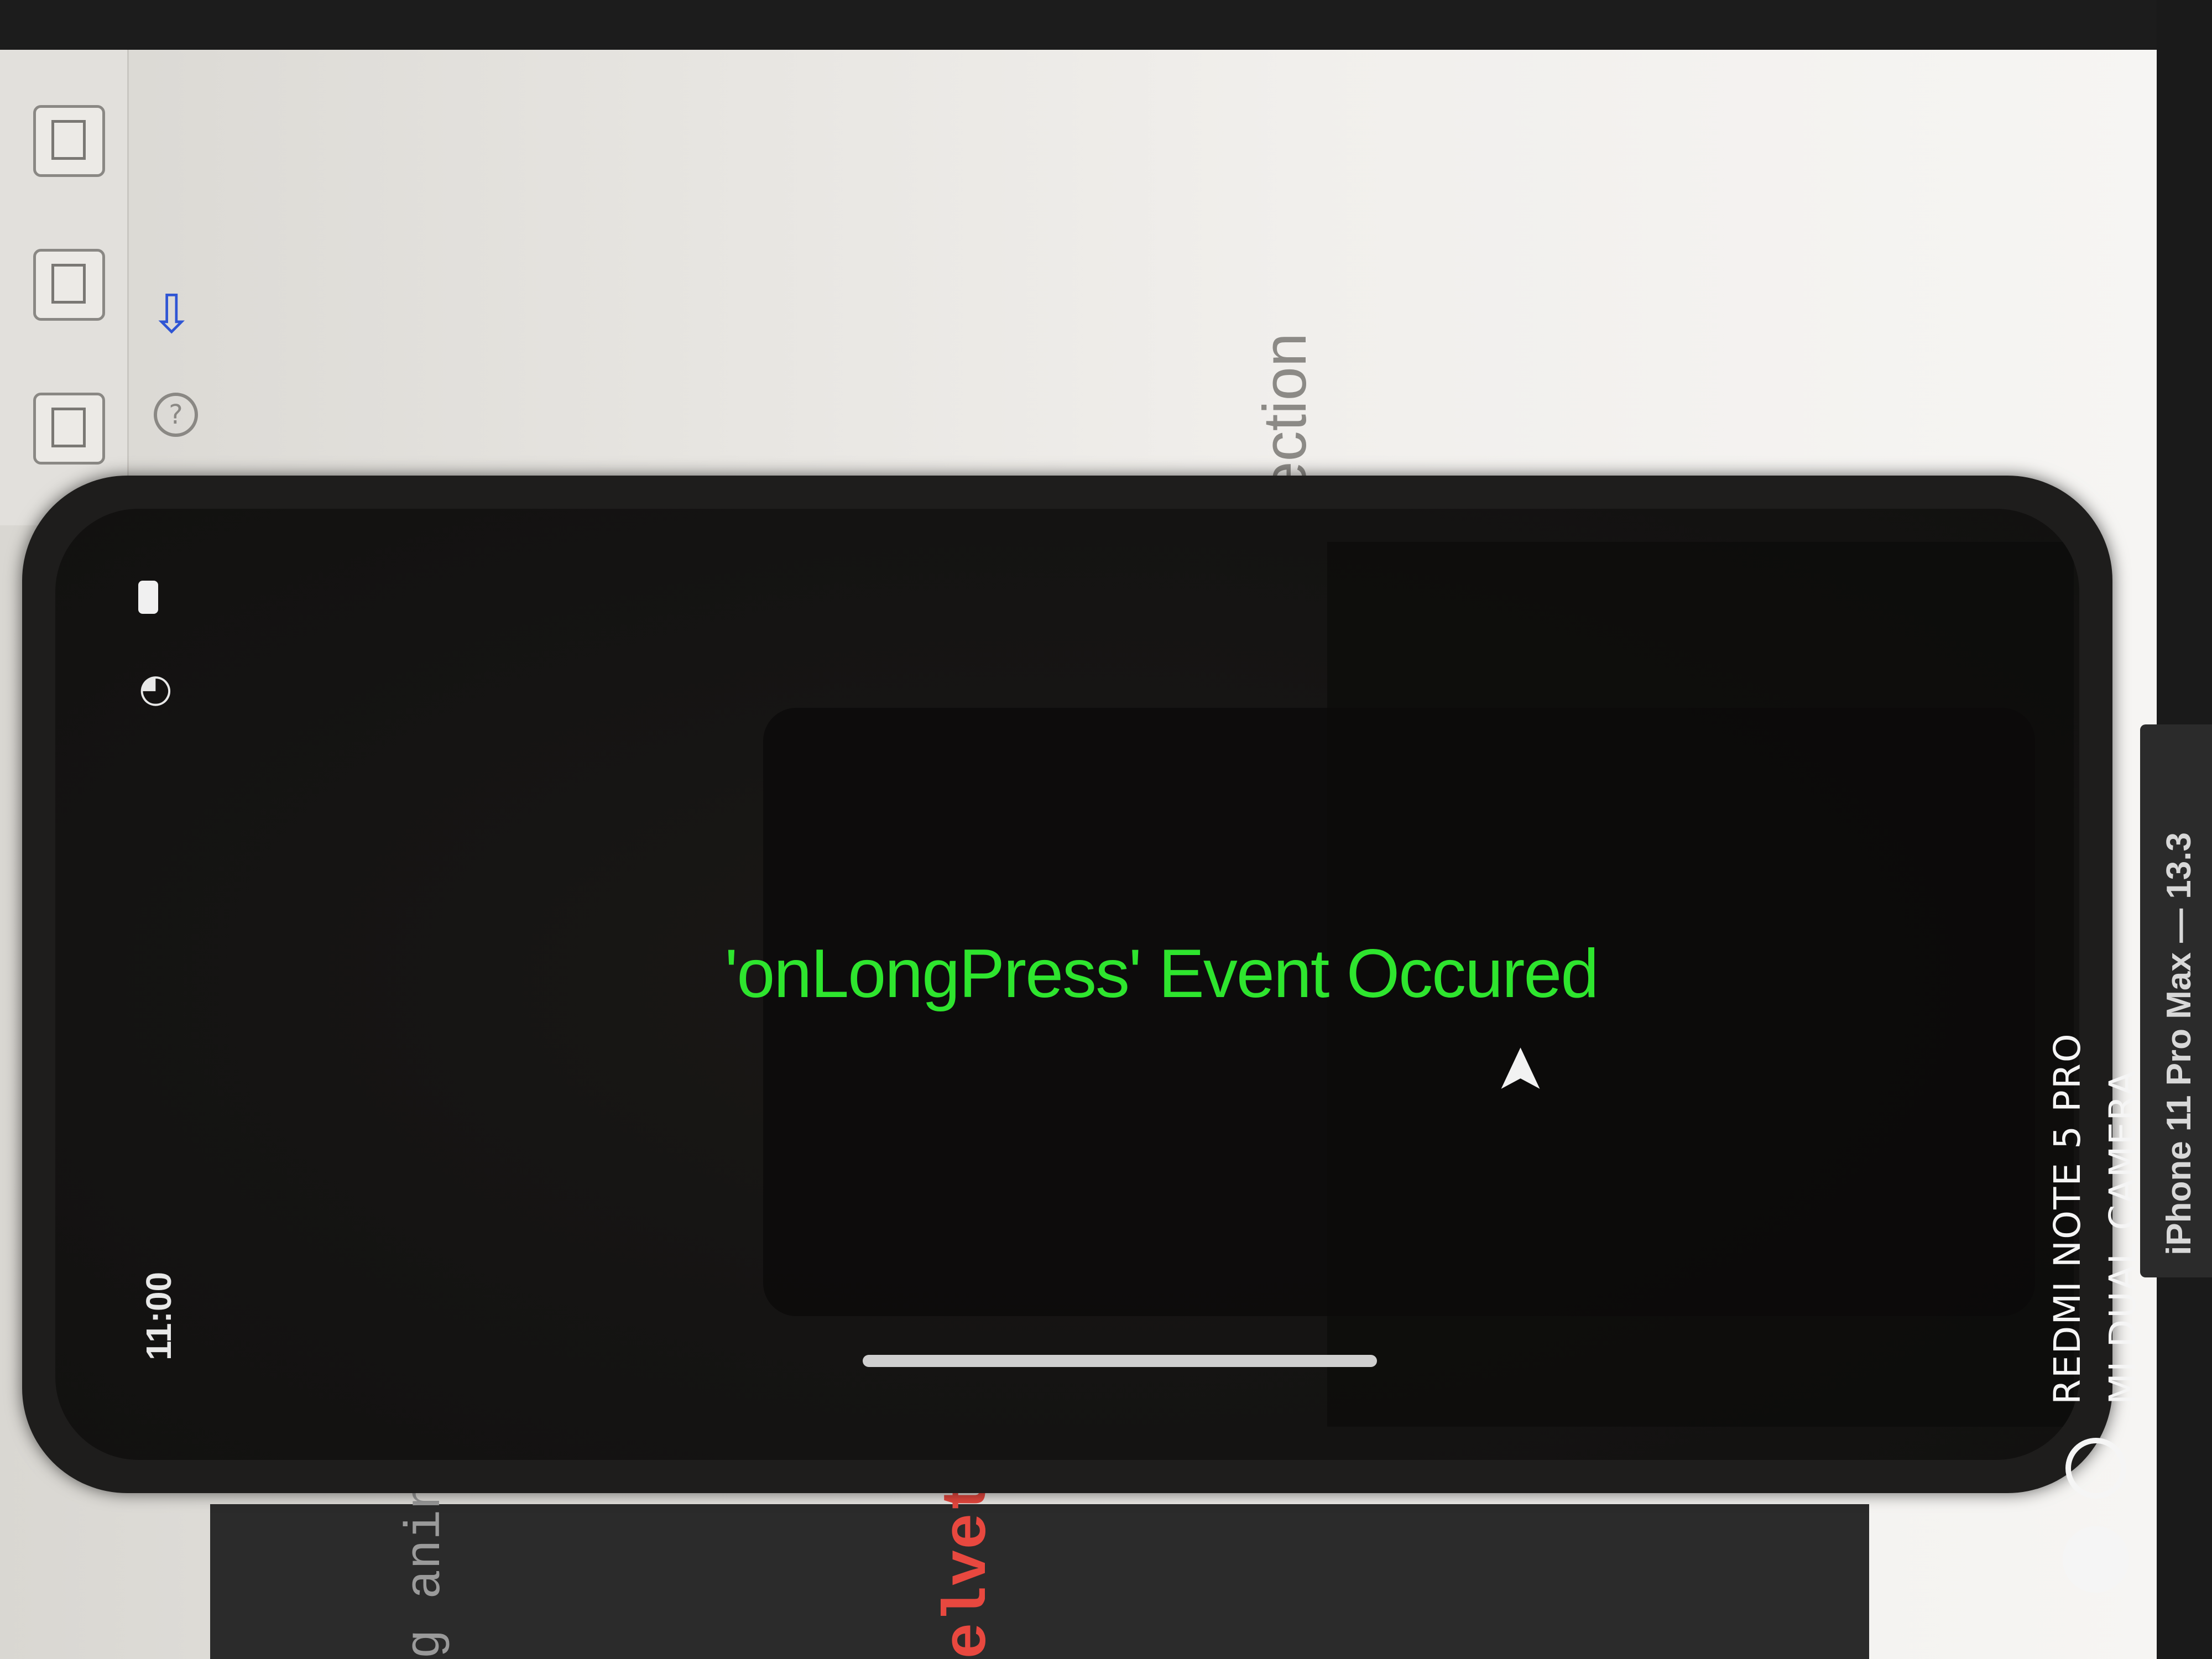 This screenshot has height=1659, width=2212. Describe the element at coordinates (1106, 28) in the screenshot. I see `monitor-bezel-top` at that location.